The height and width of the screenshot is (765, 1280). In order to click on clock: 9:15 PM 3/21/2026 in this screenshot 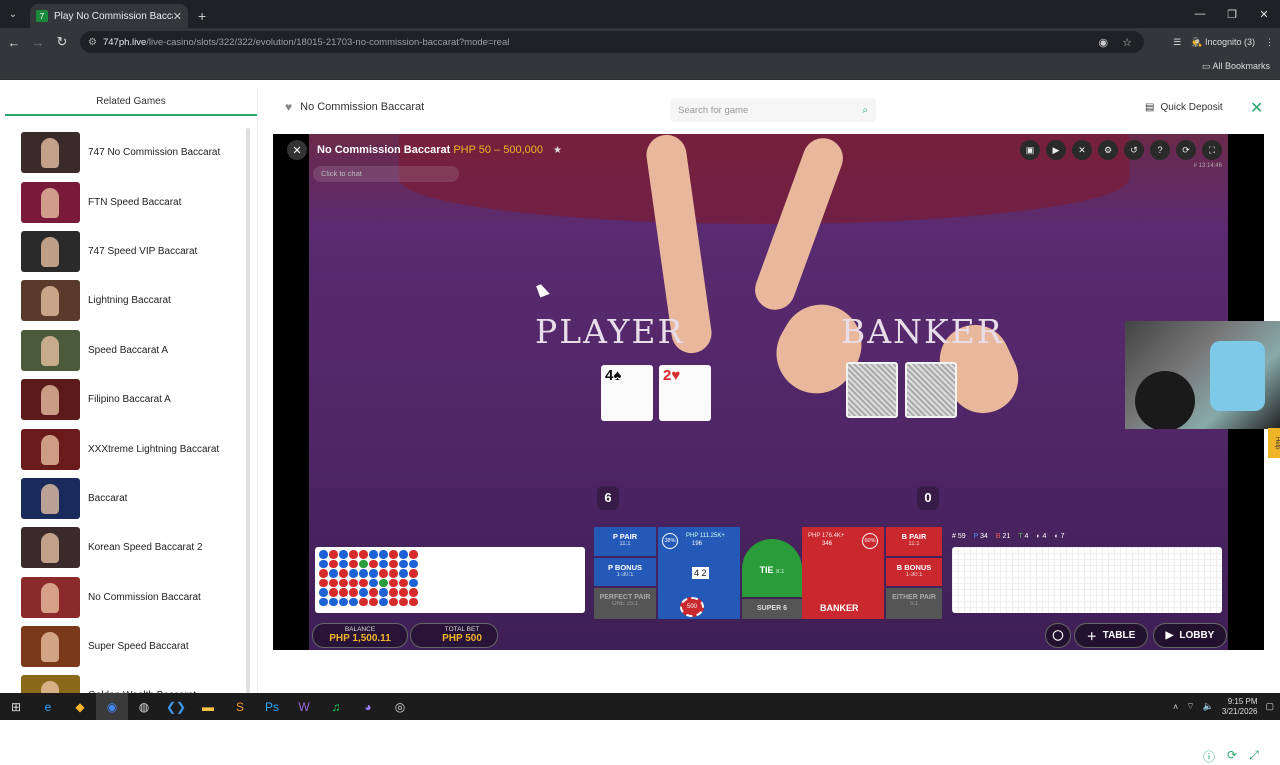, I will do `click(1240, 707)`.